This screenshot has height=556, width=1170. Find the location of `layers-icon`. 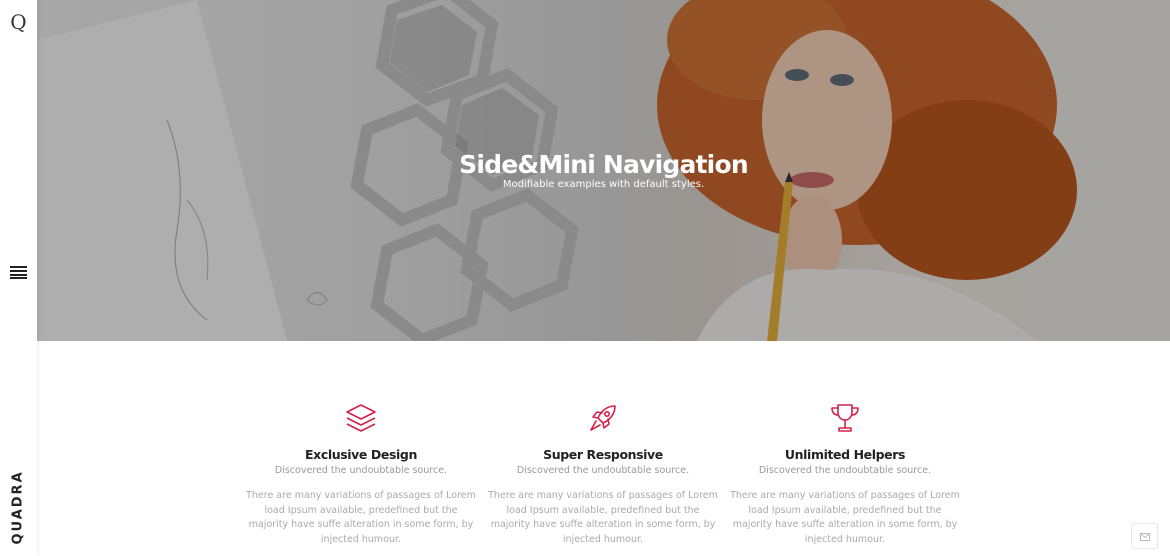

layers-icon is located at coordinates (361, 418).